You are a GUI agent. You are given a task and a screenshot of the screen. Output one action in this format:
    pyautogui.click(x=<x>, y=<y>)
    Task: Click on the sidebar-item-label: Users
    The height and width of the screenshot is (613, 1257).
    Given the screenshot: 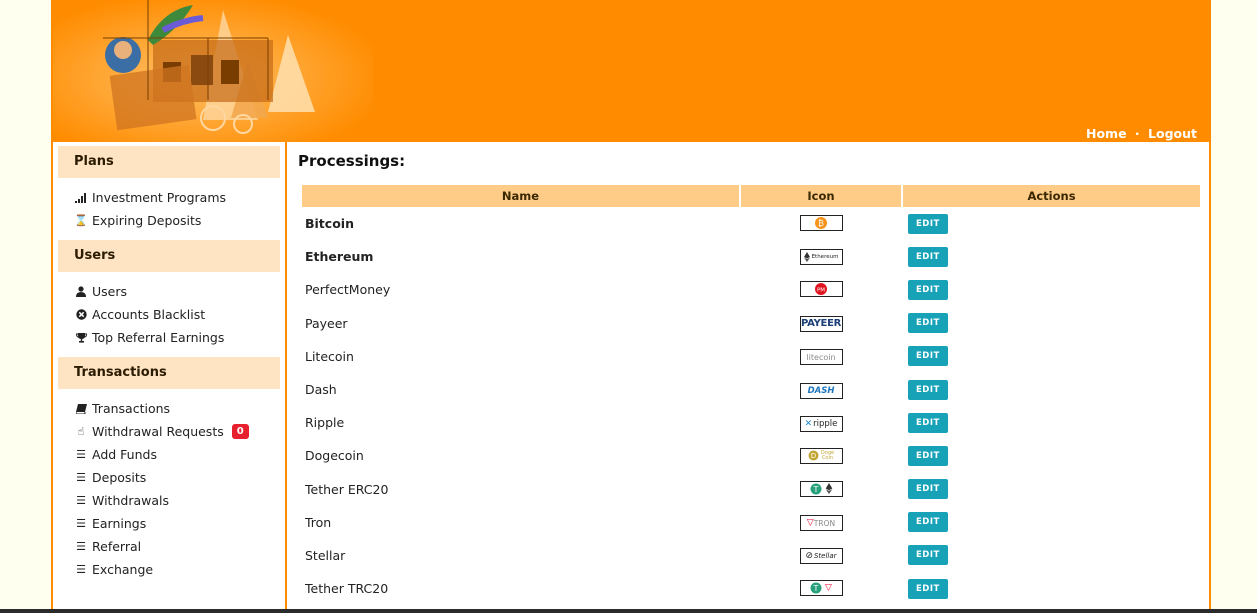 What is the action you would take?
    pyautogui.click(x=110, y=291)
    